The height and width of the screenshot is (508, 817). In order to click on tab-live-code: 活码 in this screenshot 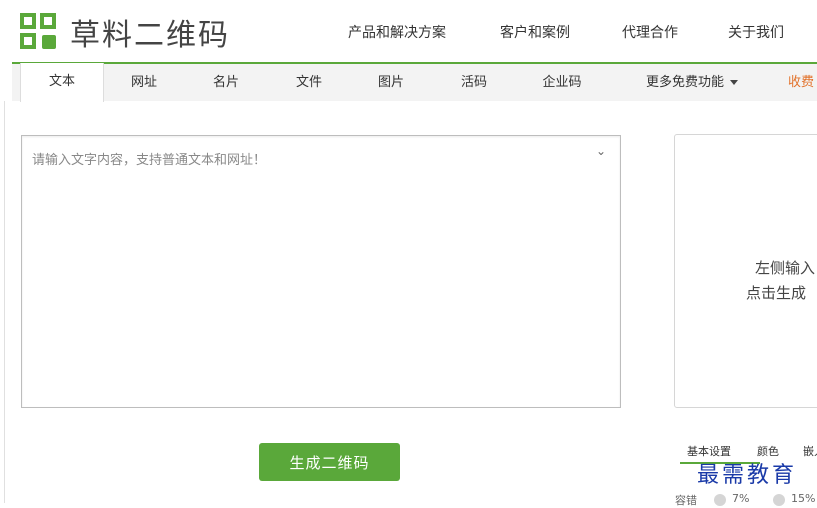, I will do `click(474, 82)`.